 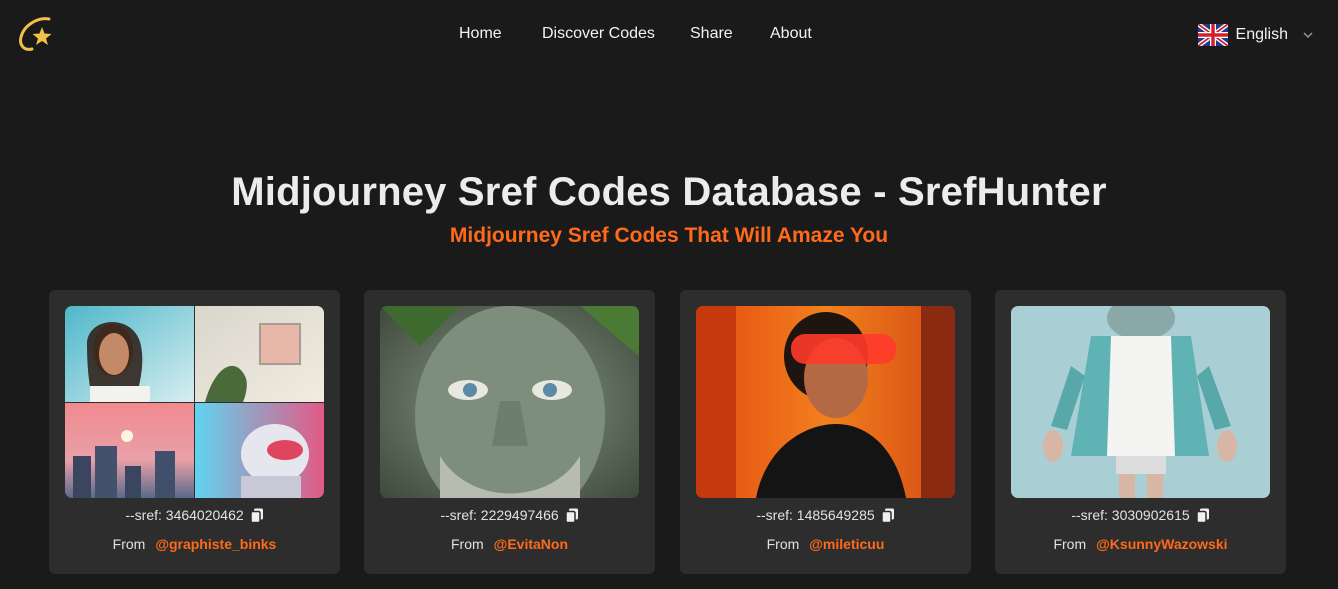 What do you see at coordinates (1212, 35) in the screenshot?
I see `uk-flag-icon` at bounding box center [1212, 35].